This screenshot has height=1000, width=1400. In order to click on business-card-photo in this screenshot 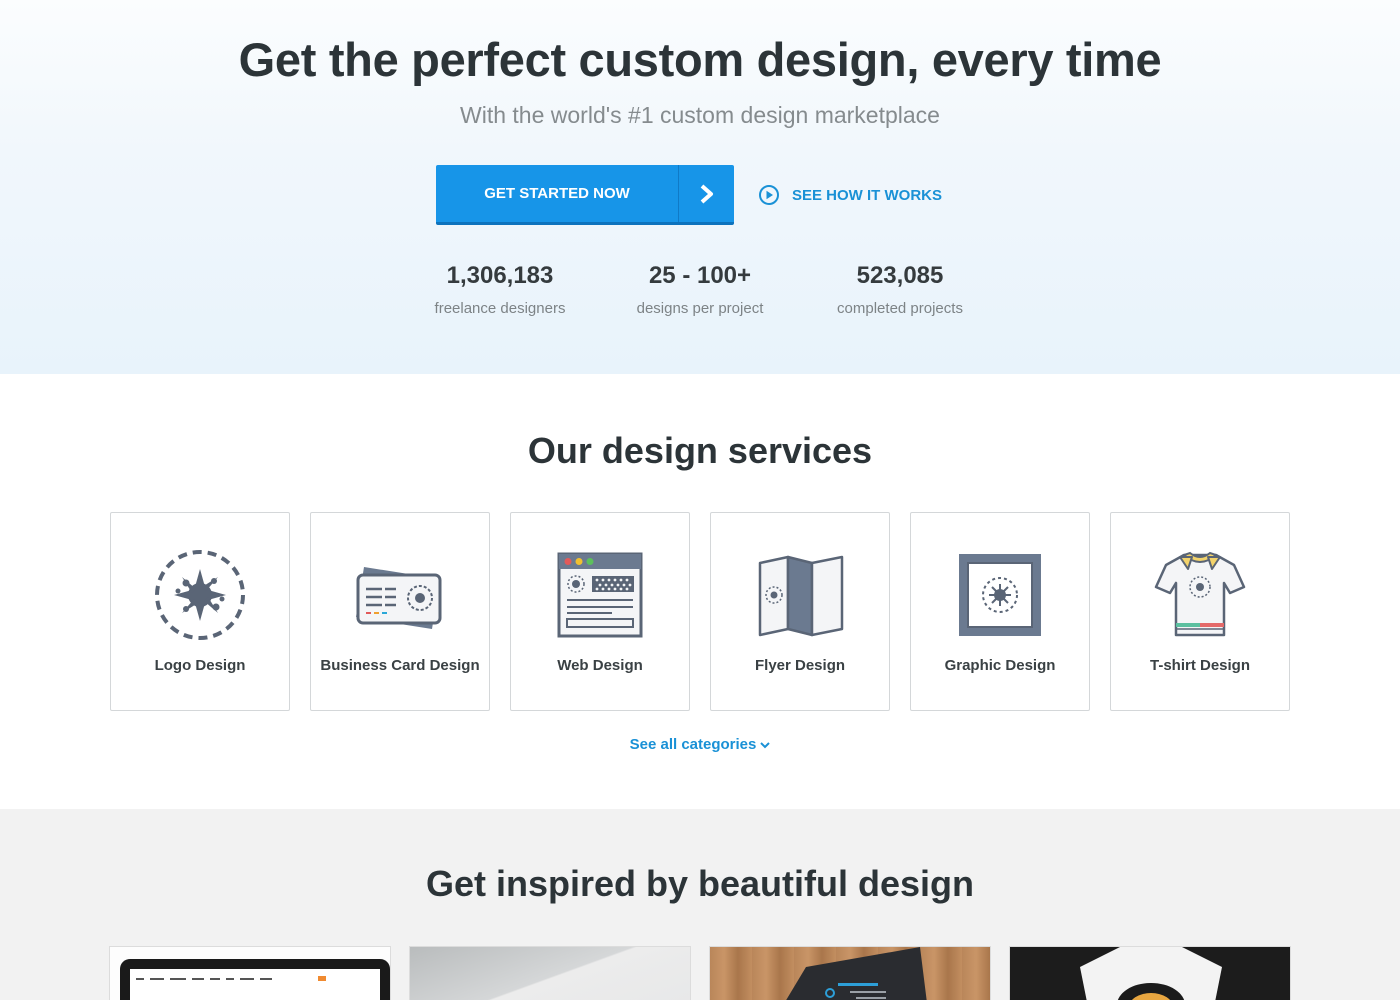, I will do `click(856, 973)`.